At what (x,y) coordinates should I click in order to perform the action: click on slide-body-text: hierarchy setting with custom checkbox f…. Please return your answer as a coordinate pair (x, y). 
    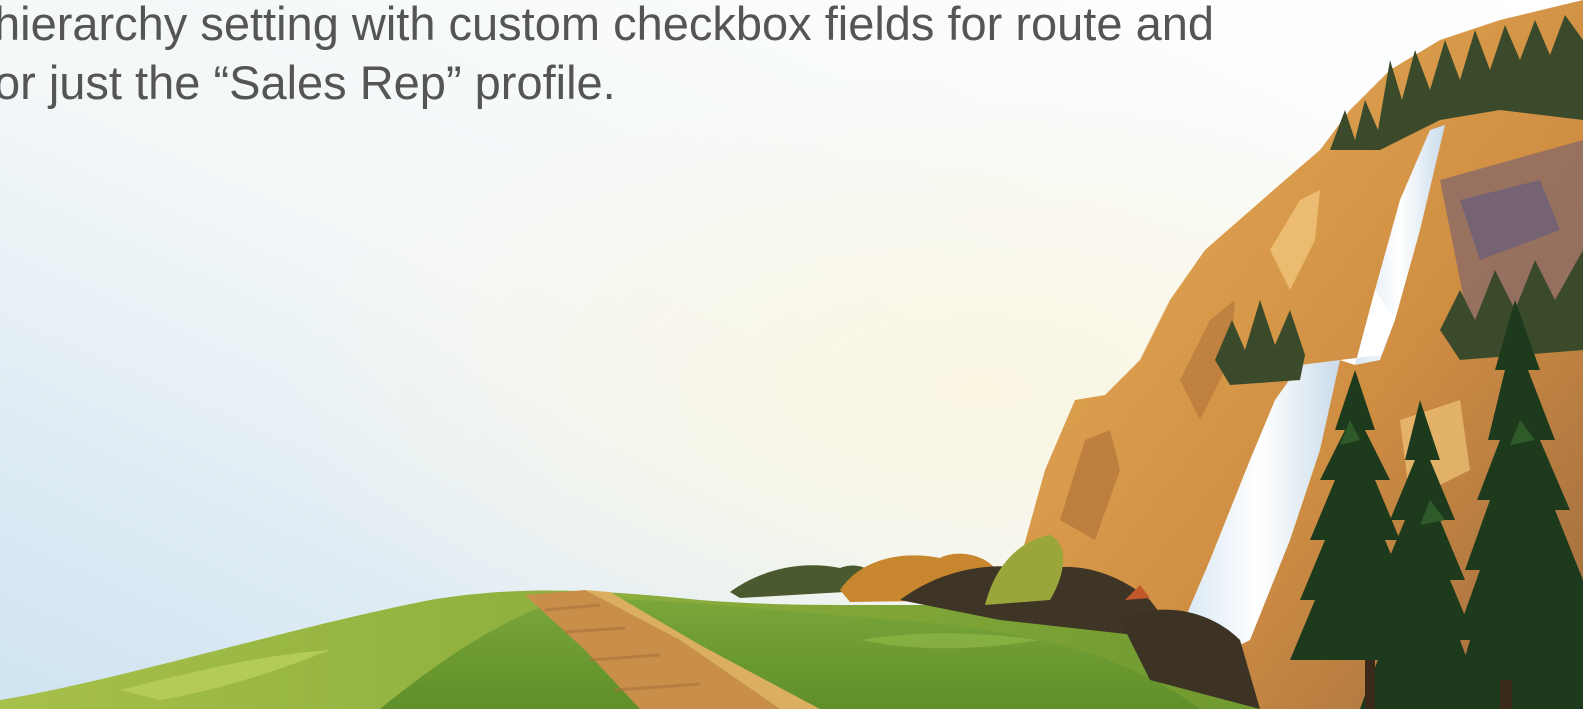
    Looking at the image, I should click on (607, 54).